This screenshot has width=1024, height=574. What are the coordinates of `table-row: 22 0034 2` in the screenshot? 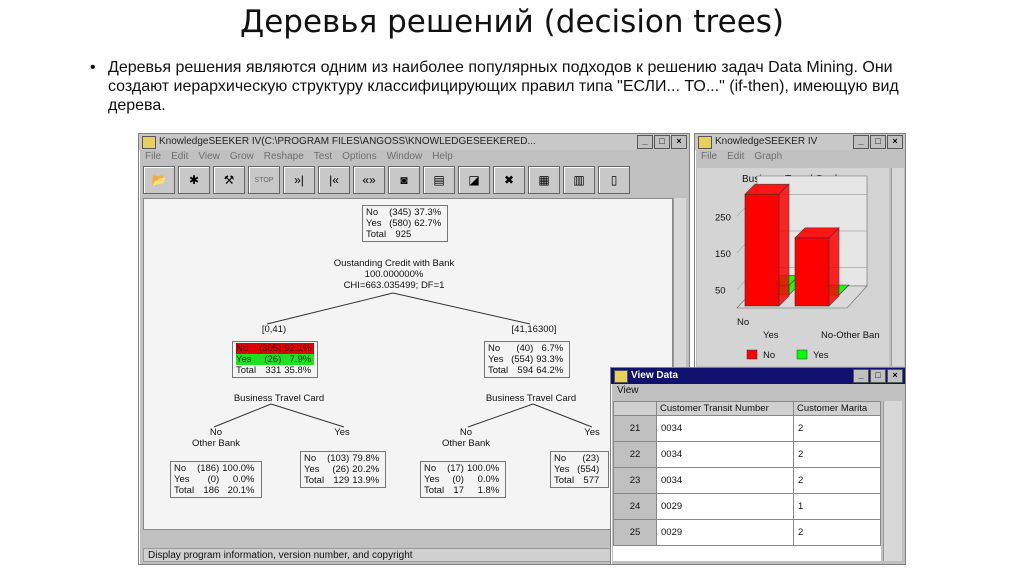 It's located at (747, 454).